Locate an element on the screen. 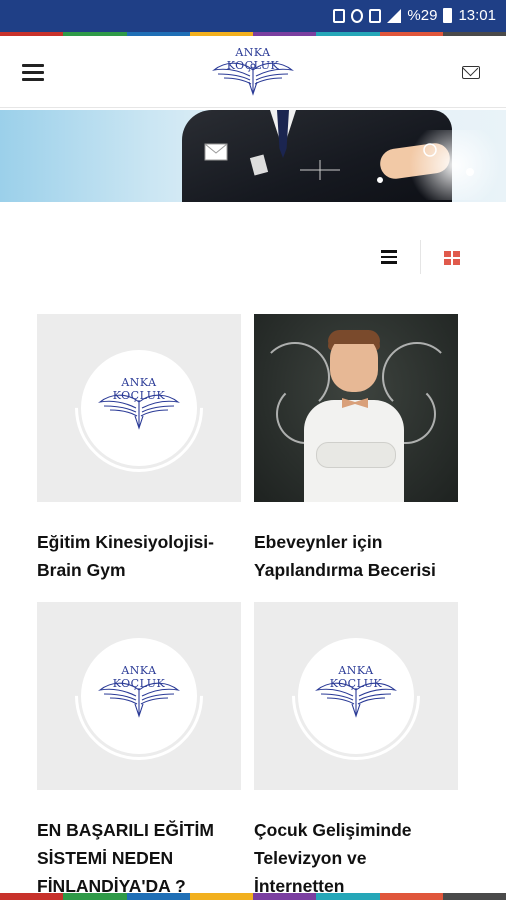 The height and width of the screenshot is (900, 506). battery-icon is located at coordinates (448, 15).